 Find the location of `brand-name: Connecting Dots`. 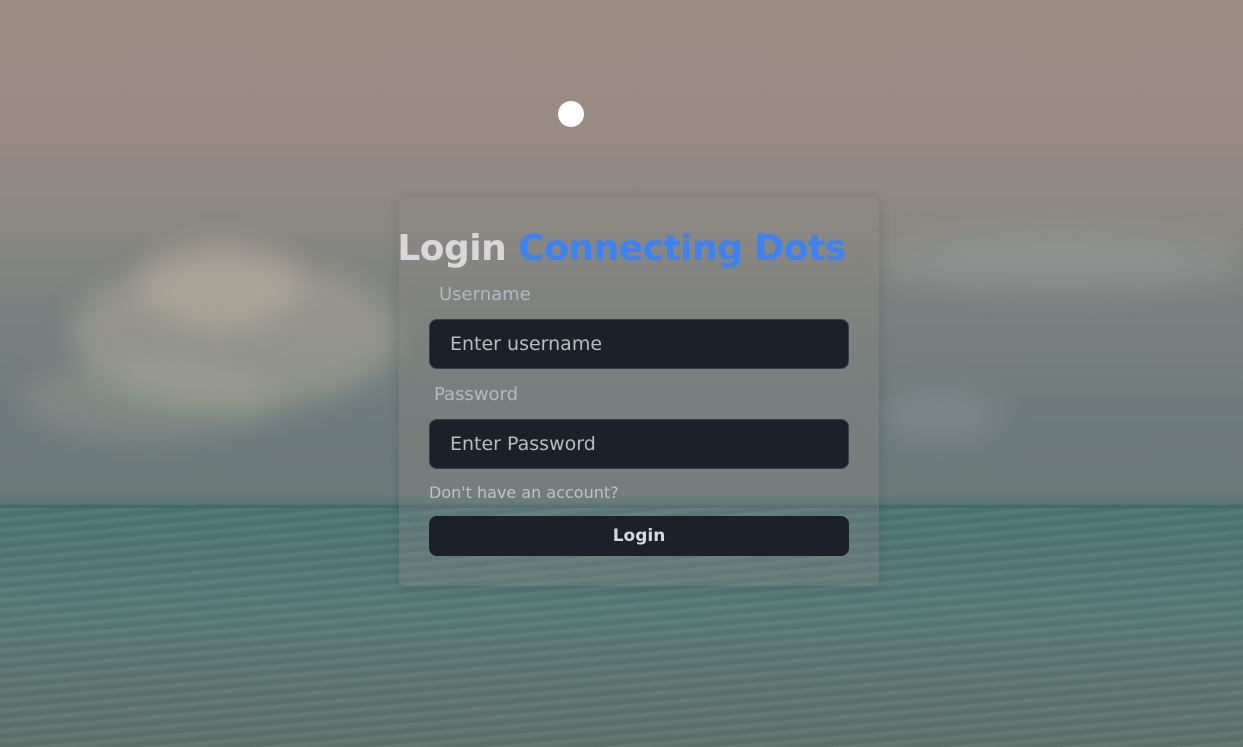

brand-name: Connecting Dots is located at coordinates (682, 248).